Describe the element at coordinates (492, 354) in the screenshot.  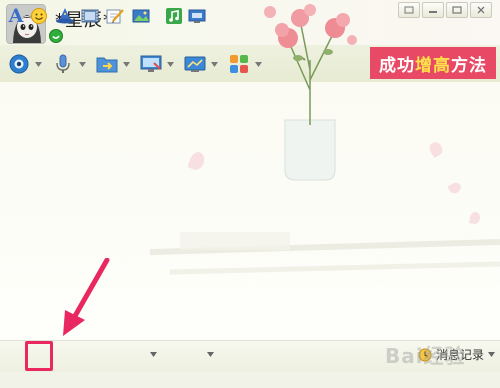
I see `history-dropdown-icon` at that location.